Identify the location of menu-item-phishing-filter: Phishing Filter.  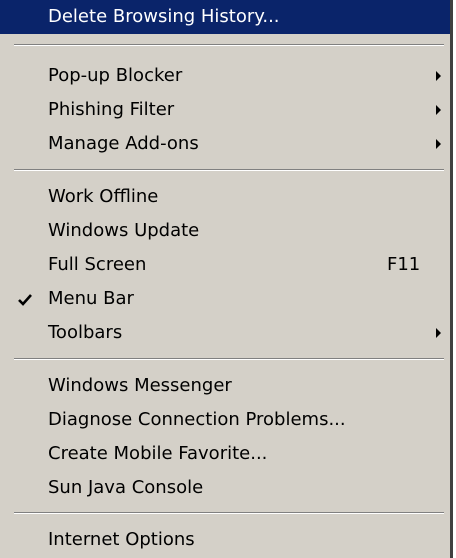
(225, 110).